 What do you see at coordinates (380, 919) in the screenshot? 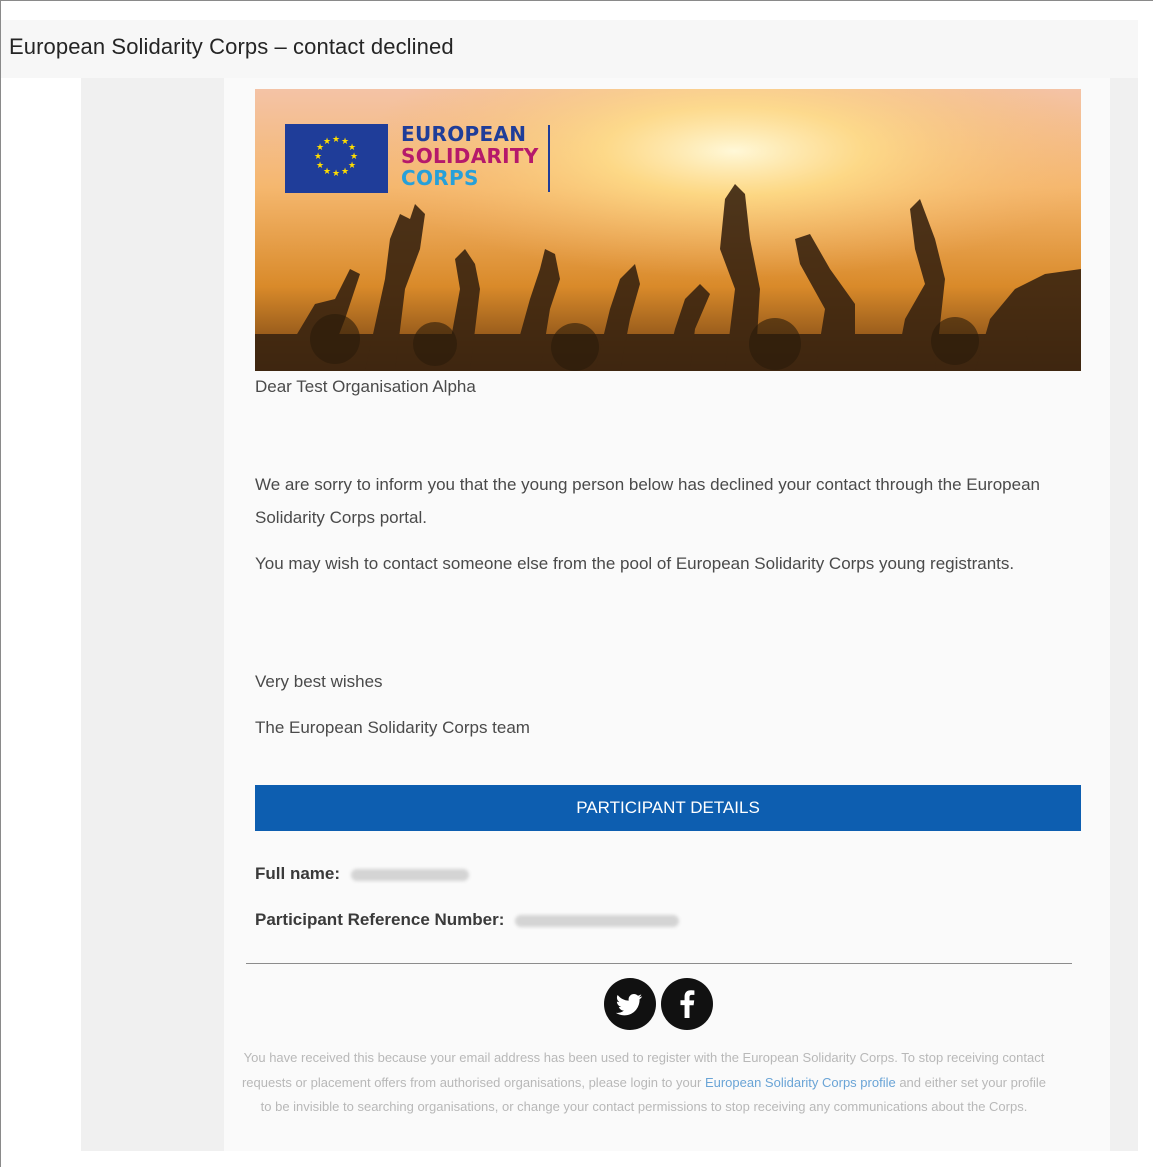
I see `reference-number-label: Participant Reference Number:` at bounding box center [380, 919].